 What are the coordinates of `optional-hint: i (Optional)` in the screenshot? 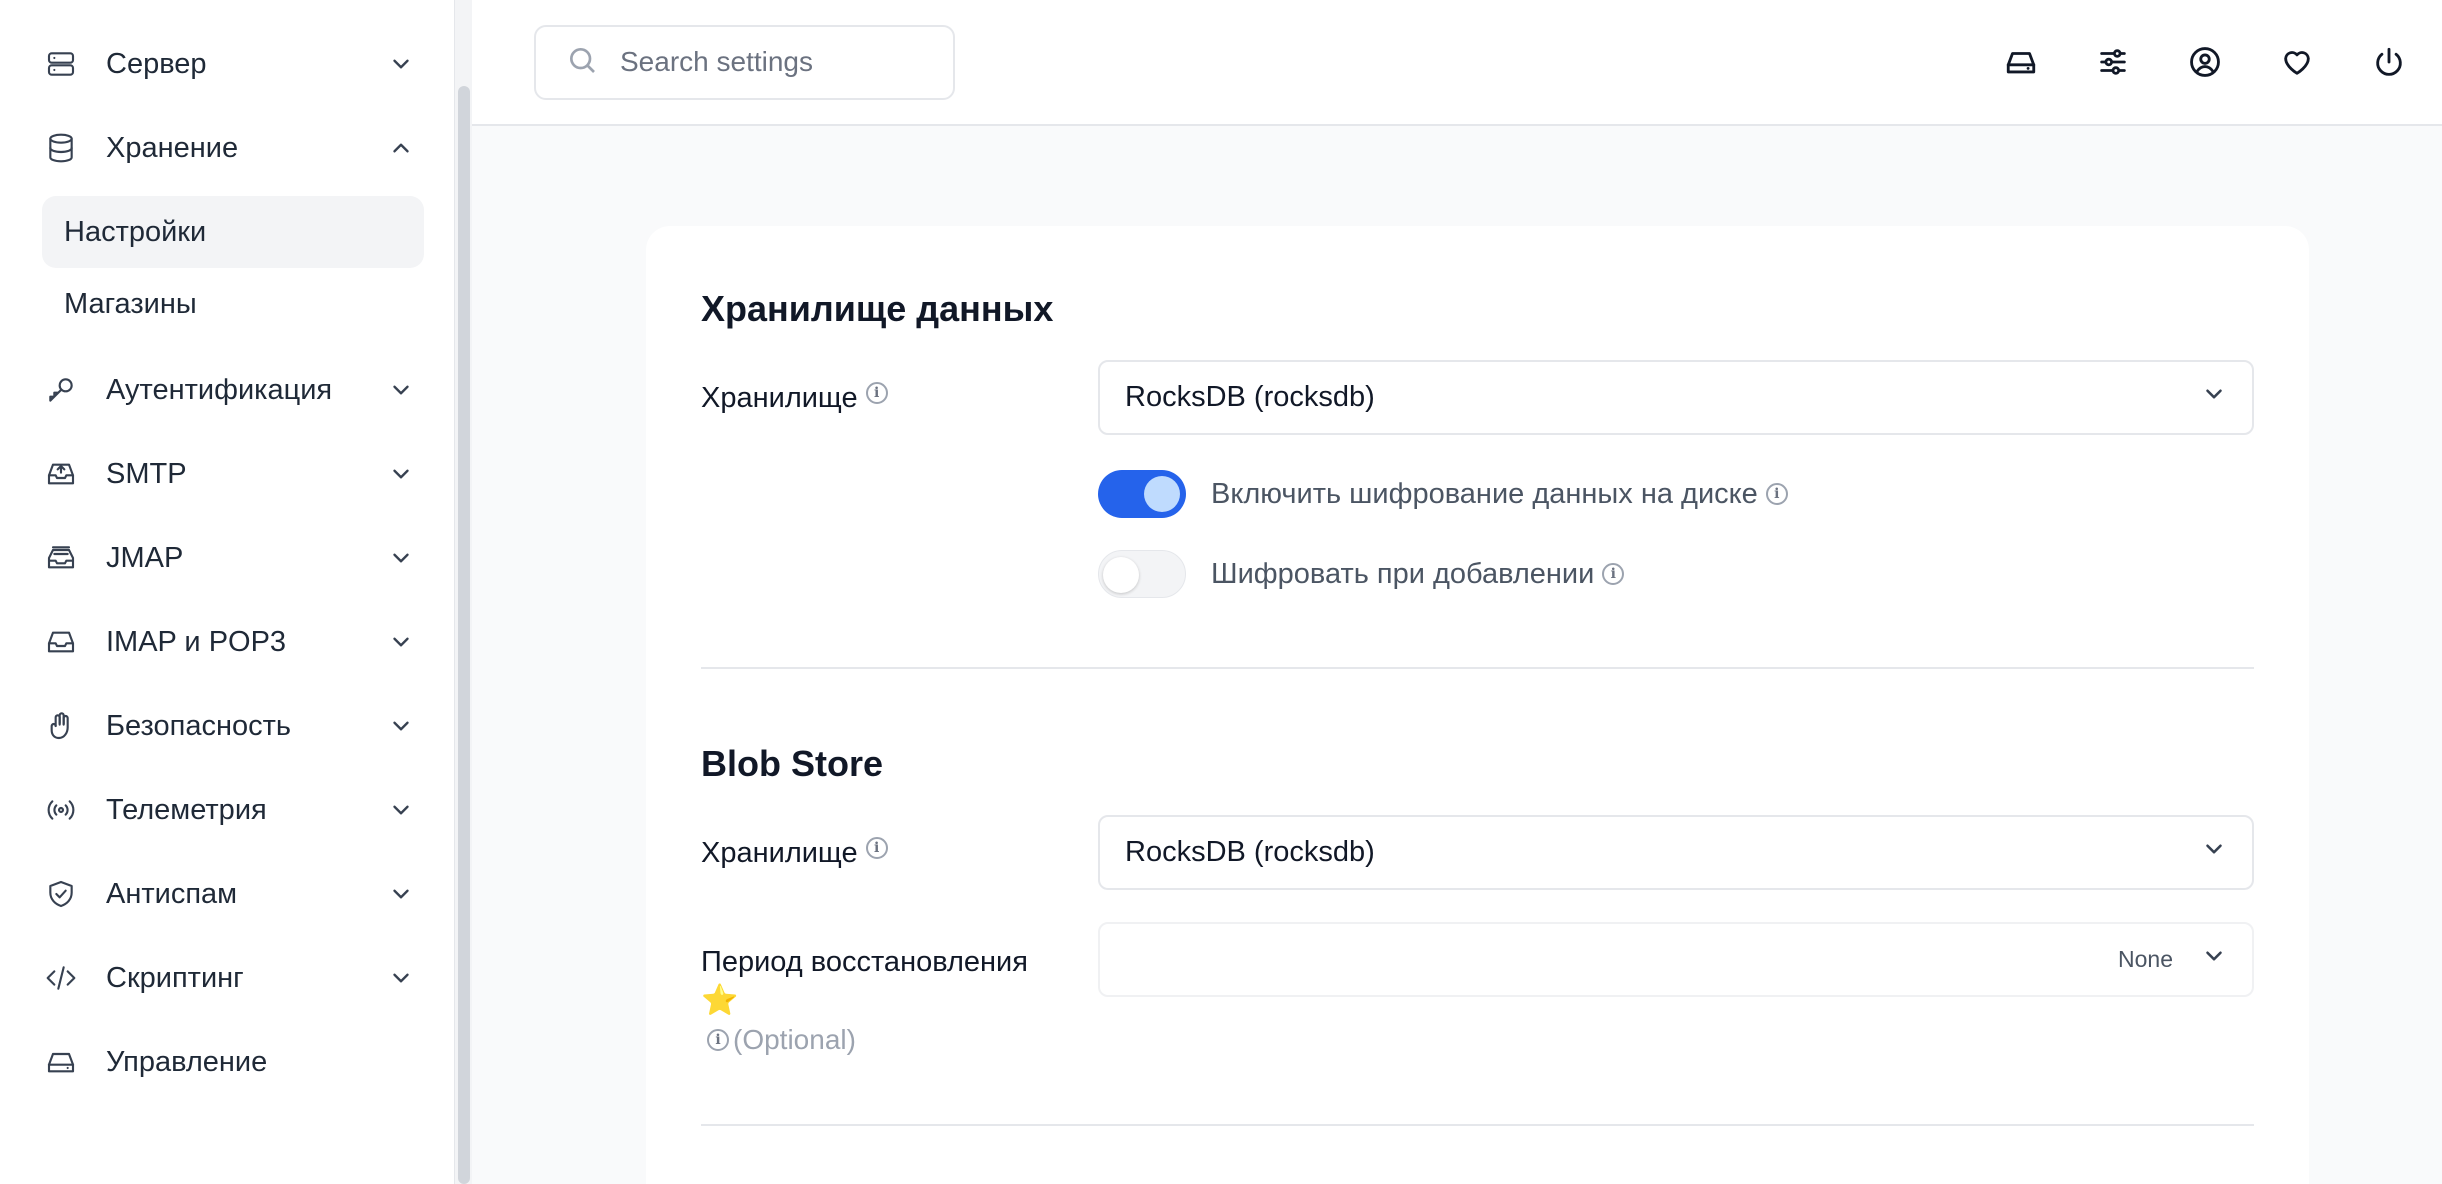 It's located at (781, 1040).